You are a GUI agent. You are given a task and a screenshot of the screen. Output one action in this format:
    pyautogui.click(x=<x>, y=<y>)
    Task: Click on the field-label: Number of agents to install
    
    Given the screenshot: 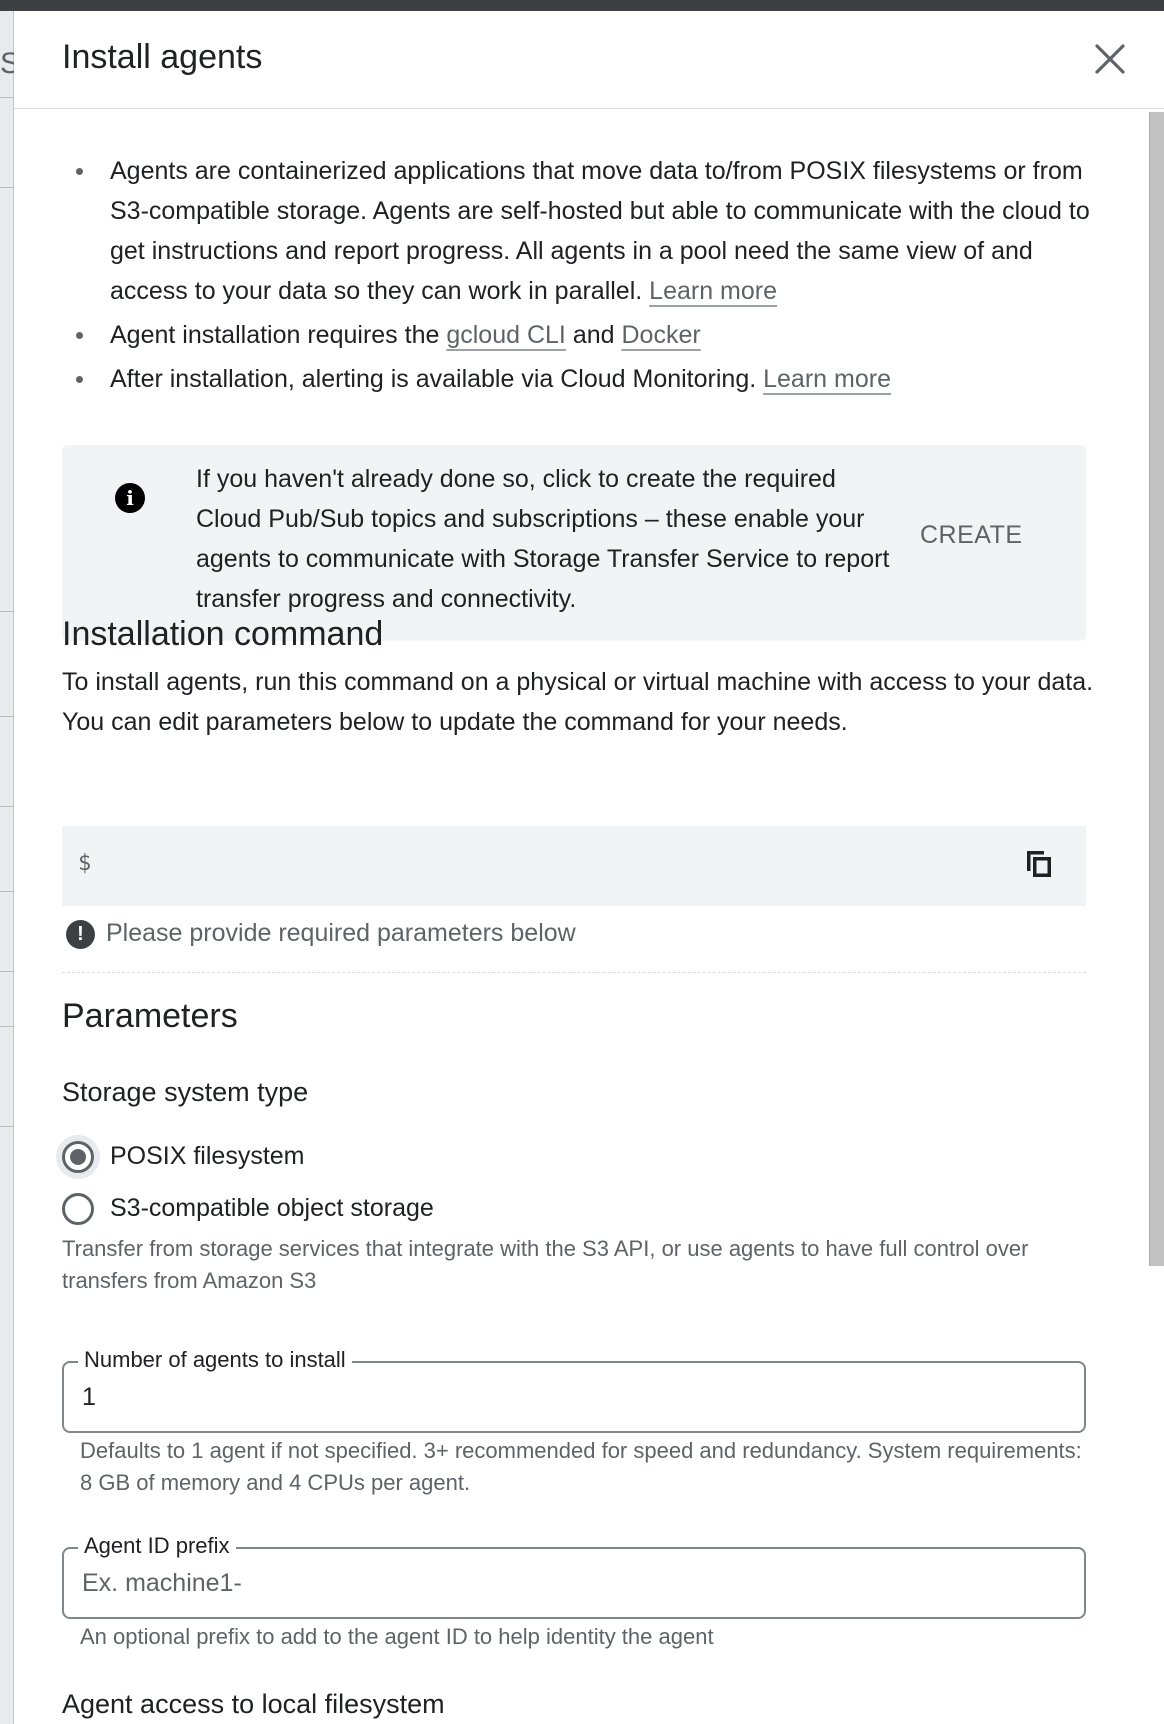 What is the action you would take?
    pyautogui.click(x=215, y=1360)
    